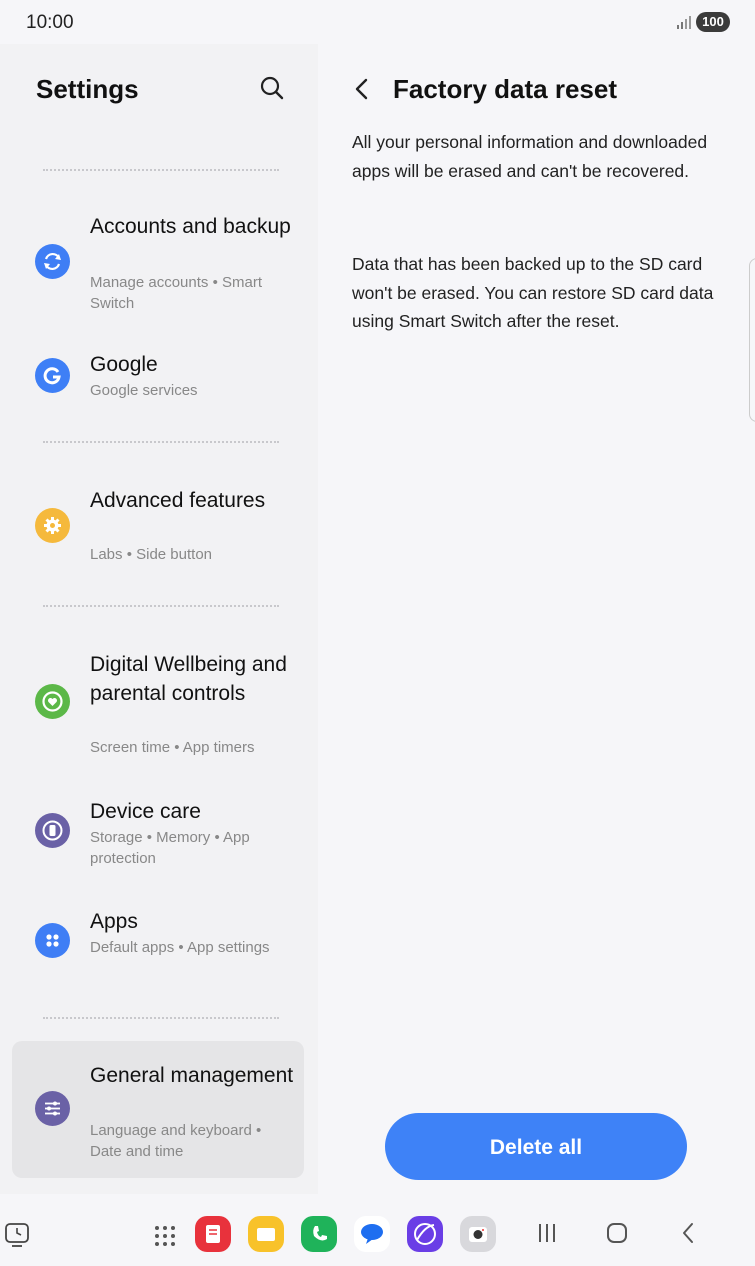 Image resolution: width=755 pixels, height=1266 pixels. Describe the element at coordinates (684, 22) in the screenshot. I see `signal-icon` at that location.